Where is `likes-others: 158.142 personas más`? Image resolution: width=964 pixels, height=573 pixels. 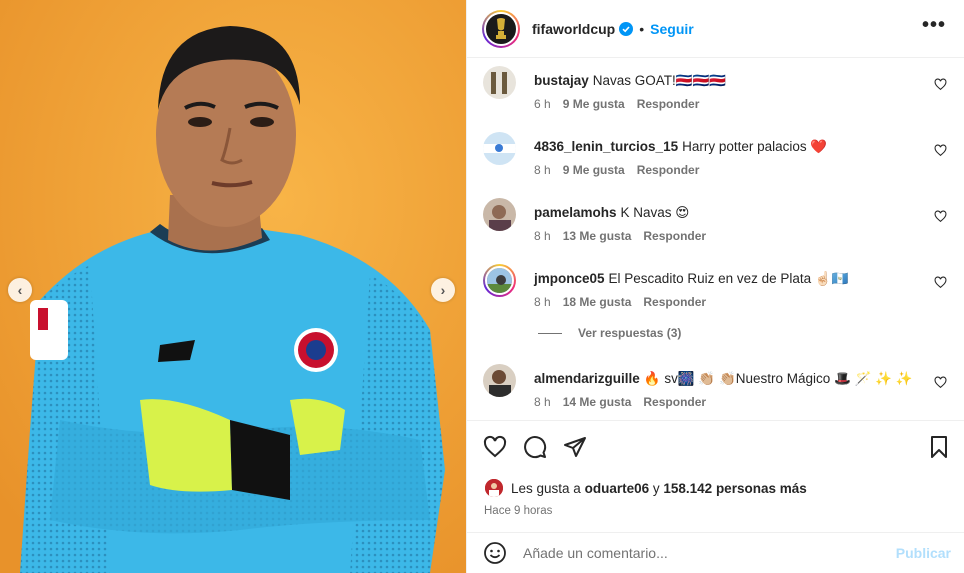 likes-others: 158.142 personas más is located at coordinates (734, 488).